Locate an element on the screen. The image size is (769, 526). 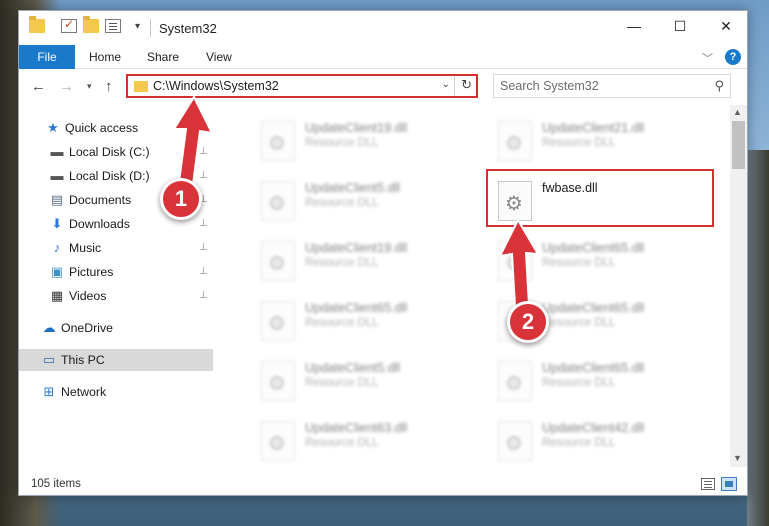
videos-icon: ▦ is located at coordinates (57, 295).